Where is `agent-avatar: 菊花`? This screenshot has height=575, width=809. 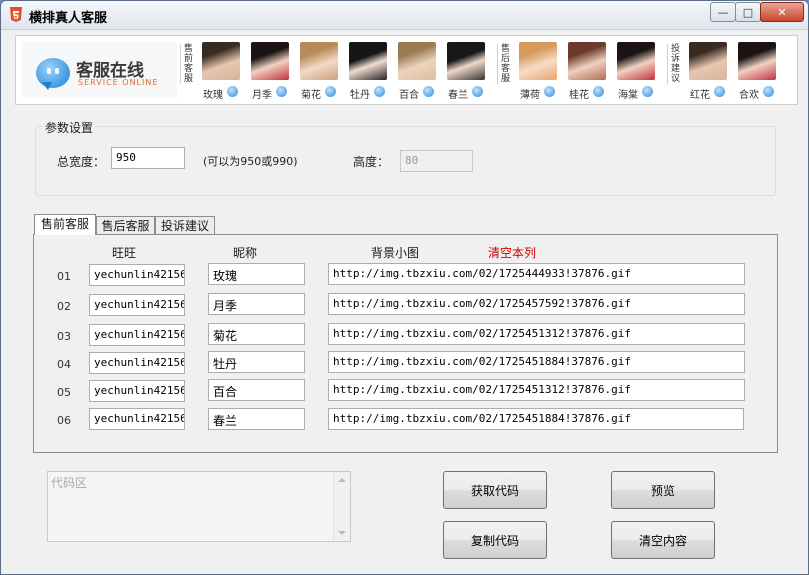 agent-avatar: 菊花 is located at coordinates (319, 71).